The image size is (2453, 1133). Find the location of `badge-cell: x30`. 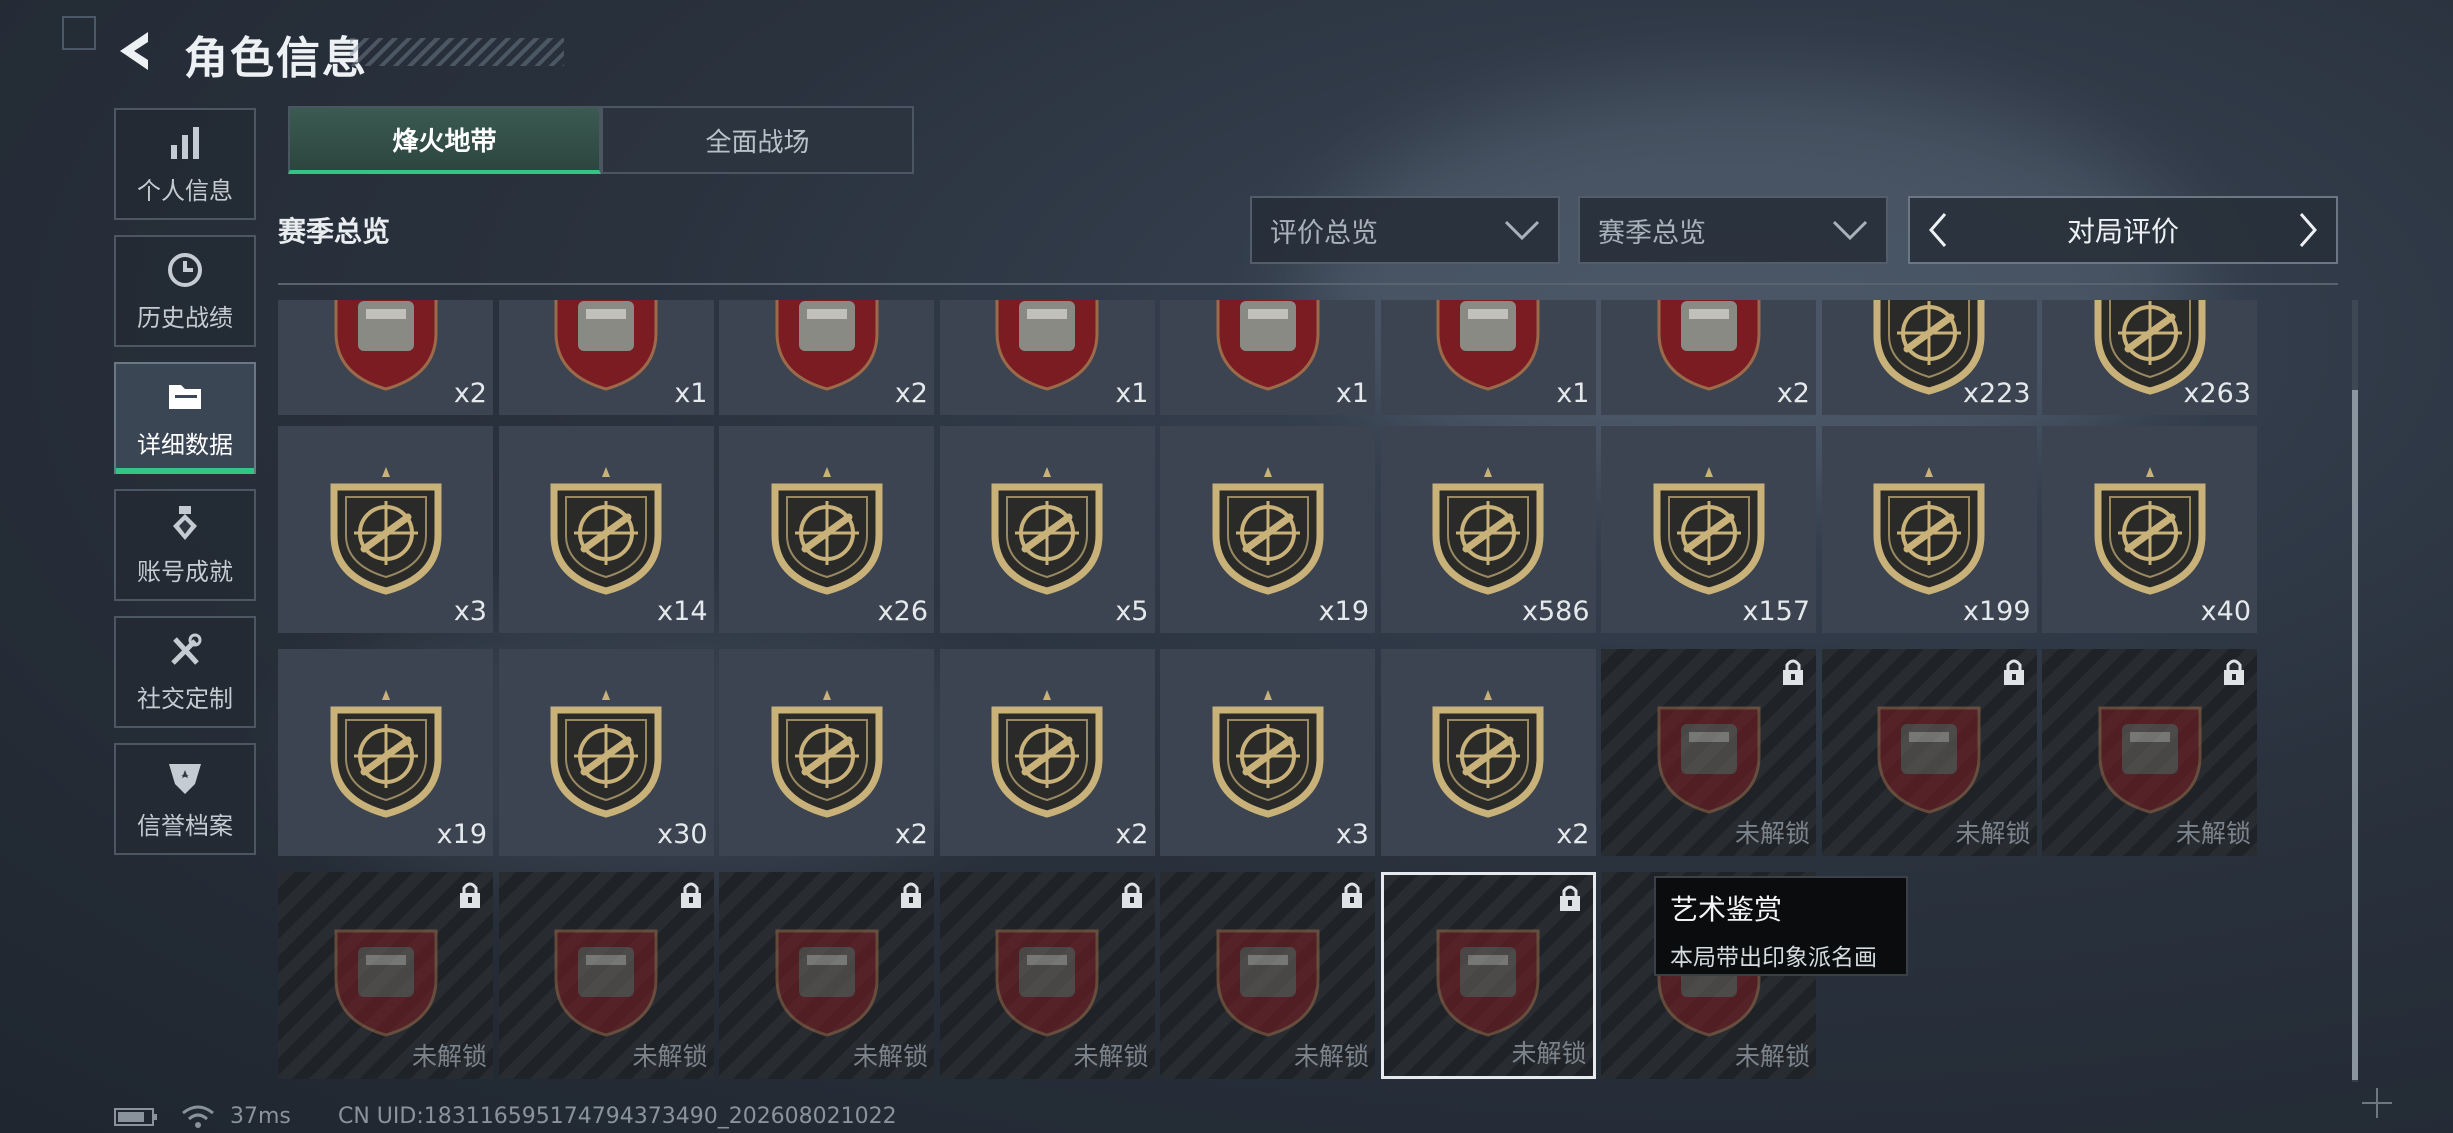

badge-cell: x30 is located at coordinates (606, 752).